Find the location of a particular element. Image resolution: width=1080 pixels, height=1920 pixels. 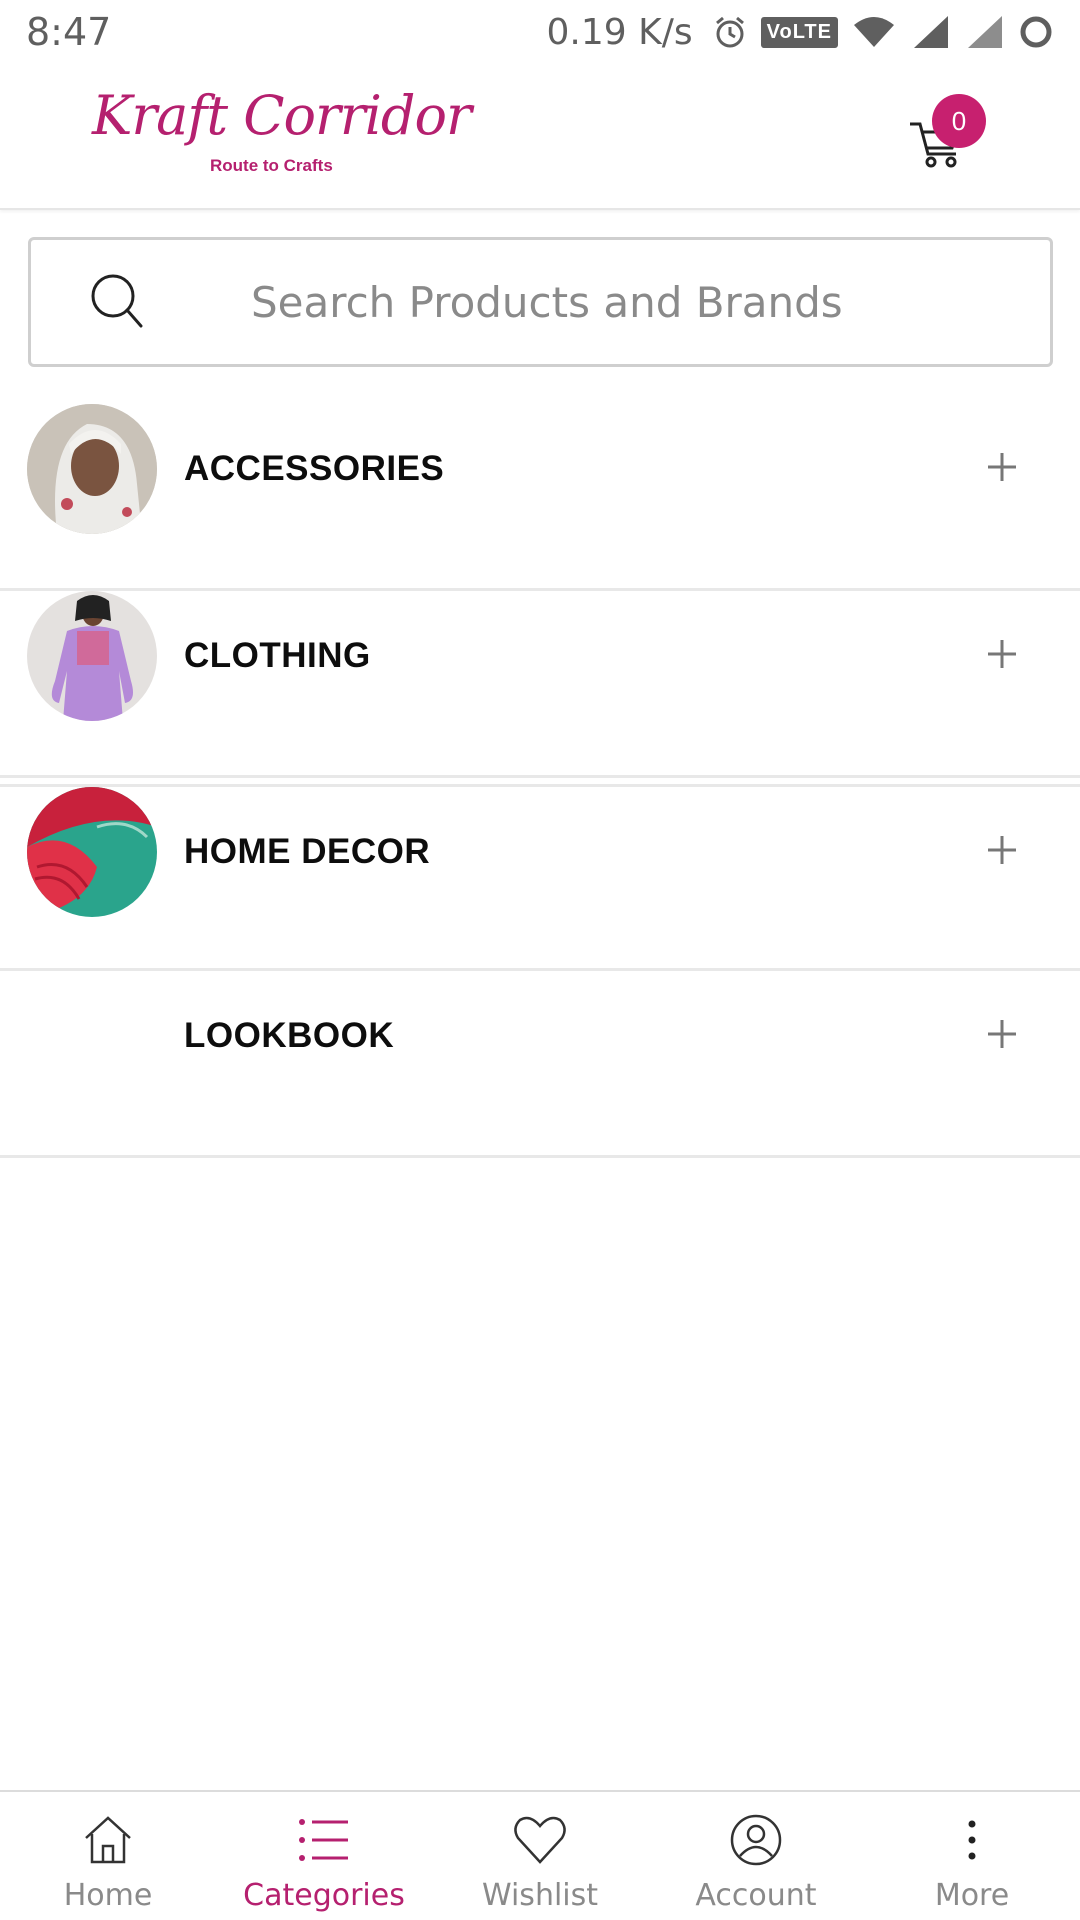

bottom-nav: Home Categories Wishlist Account More is located at coordinates (540, 1855).